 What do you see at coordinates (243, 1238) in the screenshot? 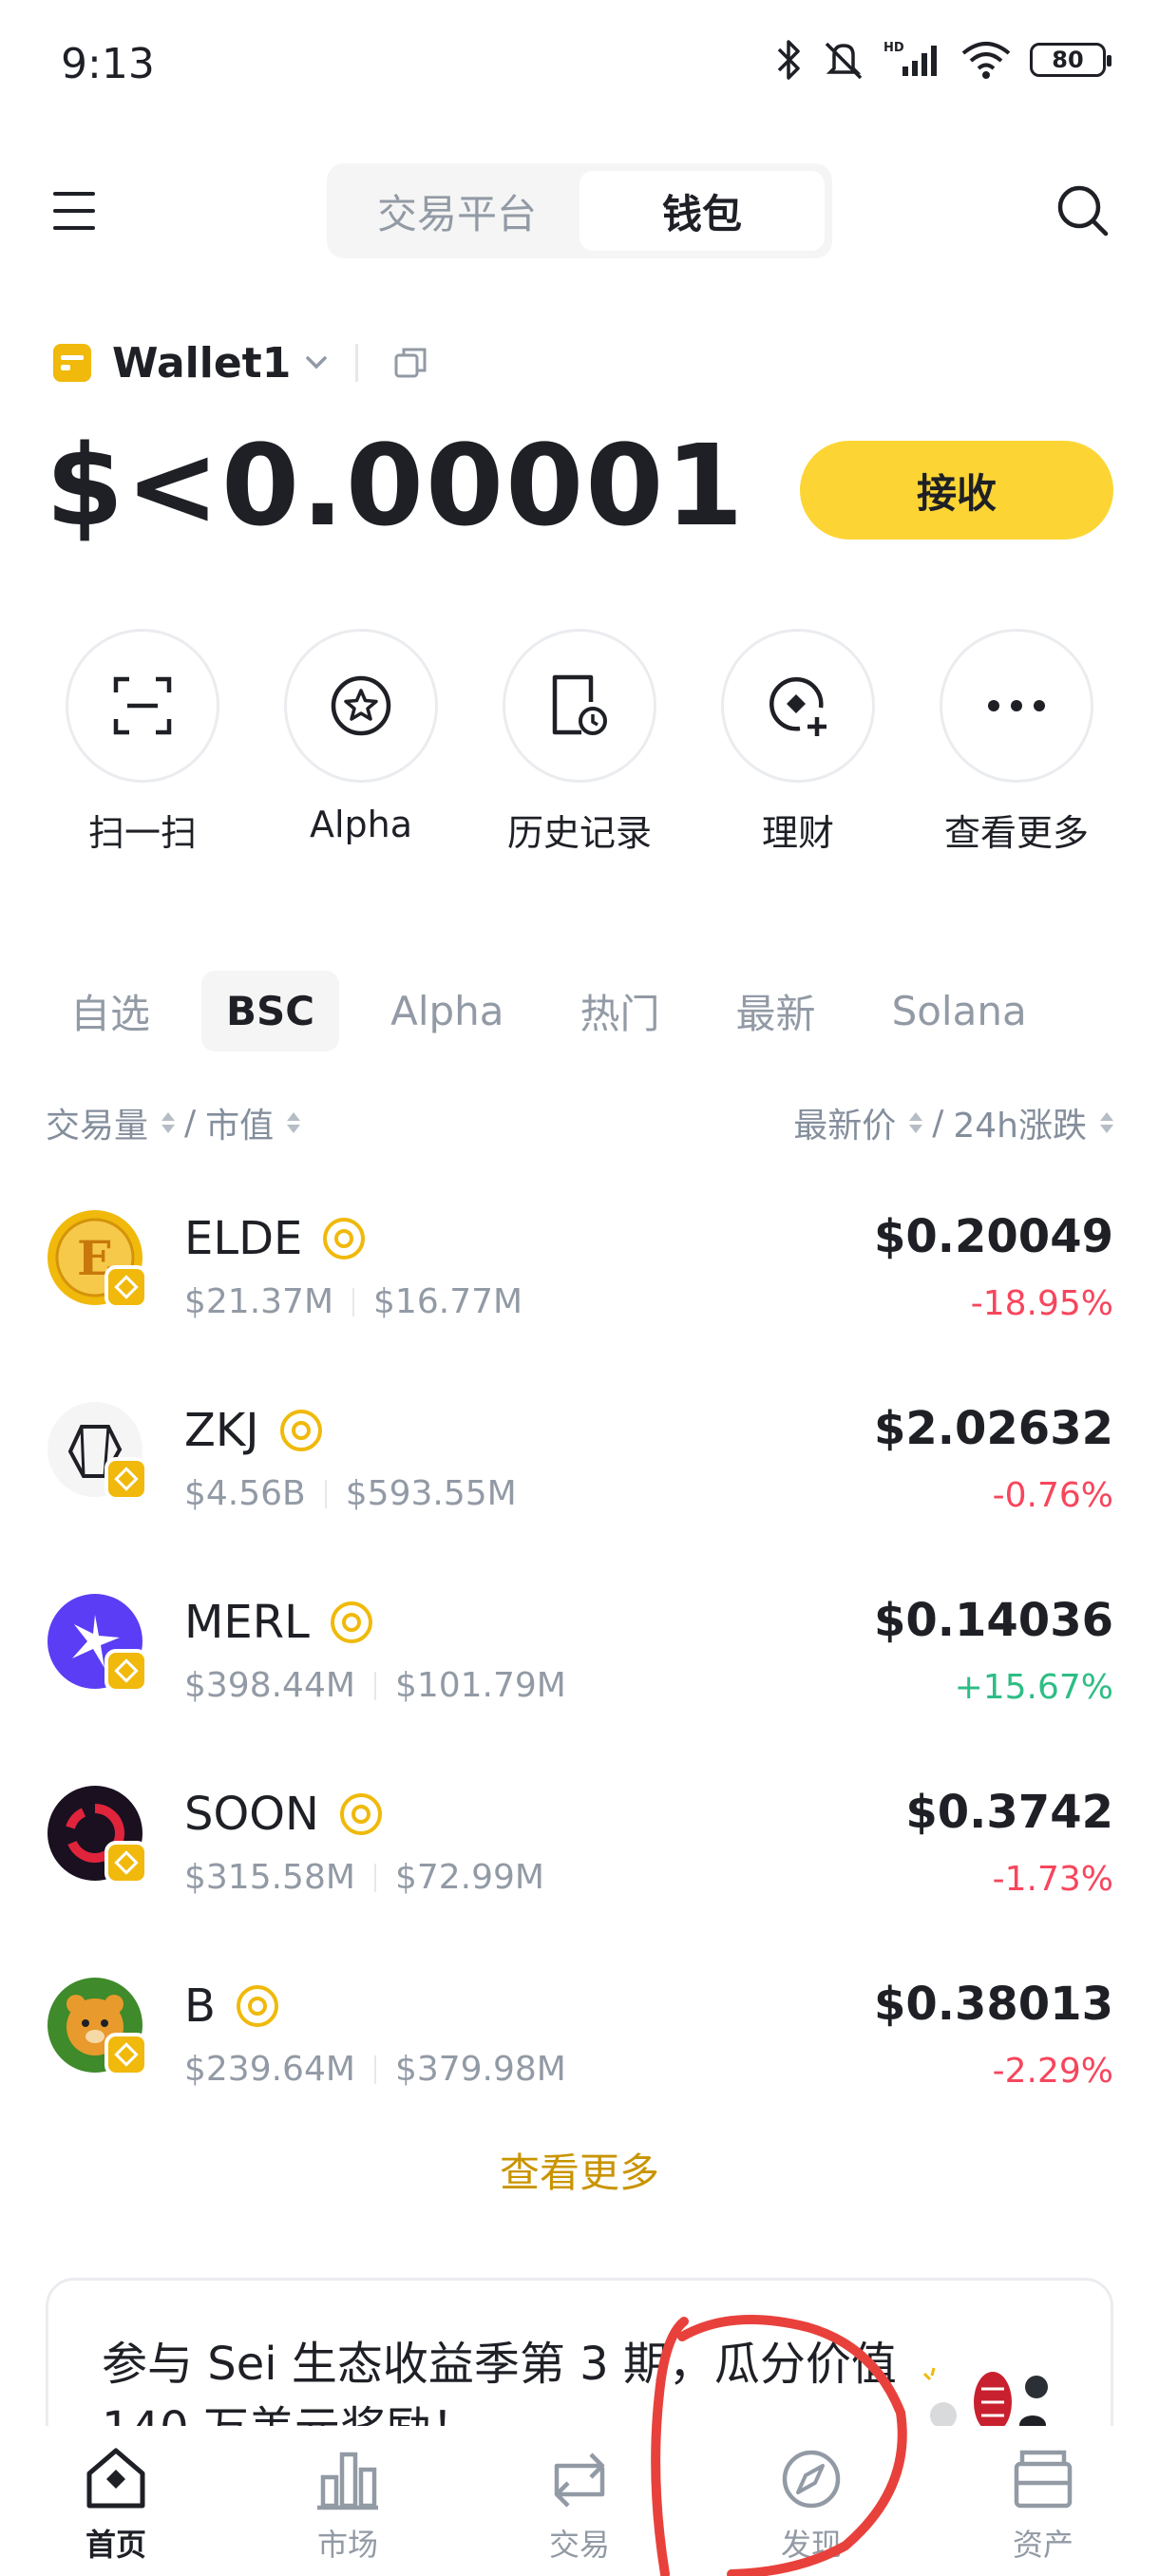
I see `token-name: ELDE` at bounding box center [243, 1238].